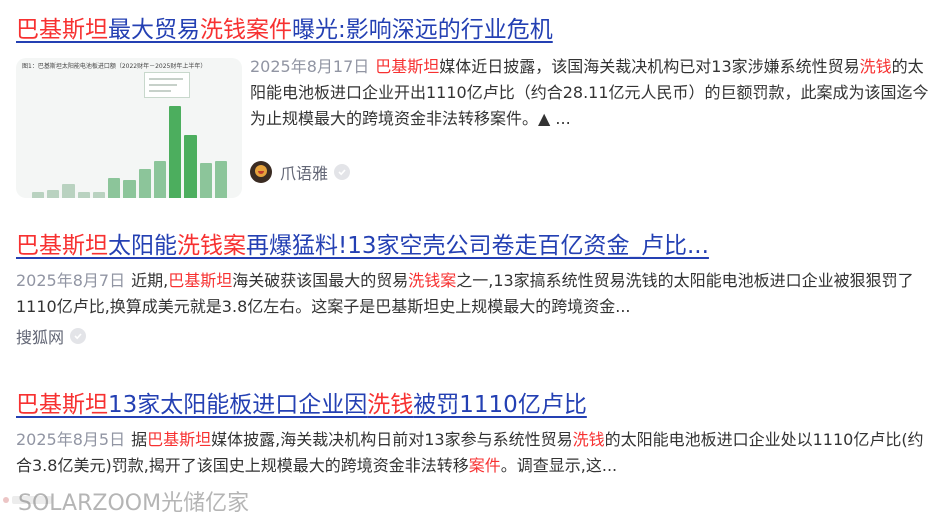 This screenshot has height=521, width=952. What do you see at coordinates (211, 246) in the screenshot?
I see `title-keyword-highlight: 洗钱案` at bounding box center [211, 246].